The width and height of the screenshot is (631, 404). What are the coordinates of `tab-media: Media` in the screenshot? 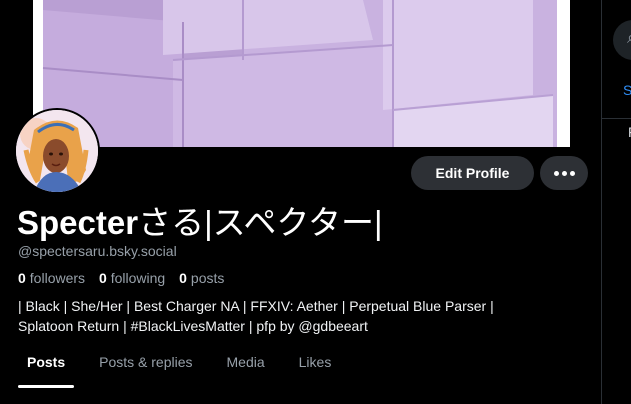 It's located at (246, 368).